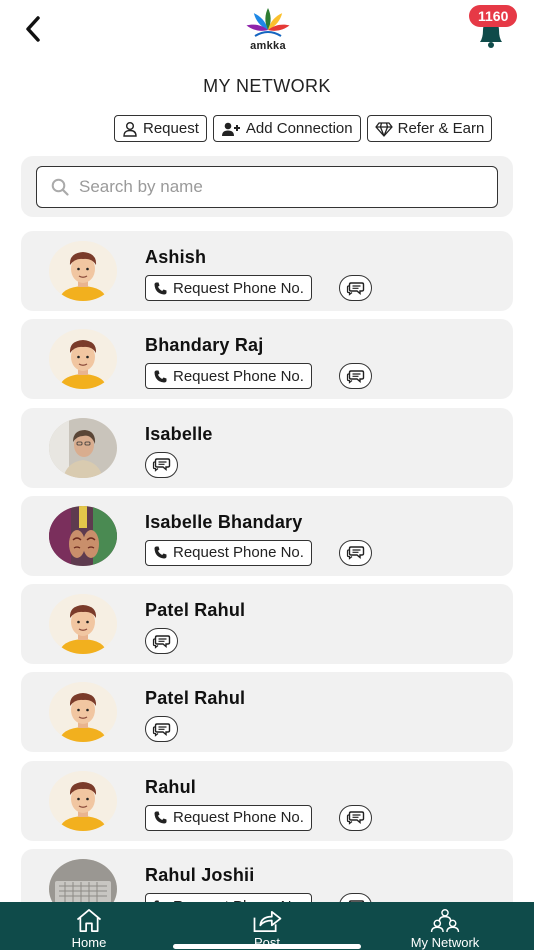  Describe the element at coordinates (267, 921) in the screenshot. I see `share-icon` at that location.